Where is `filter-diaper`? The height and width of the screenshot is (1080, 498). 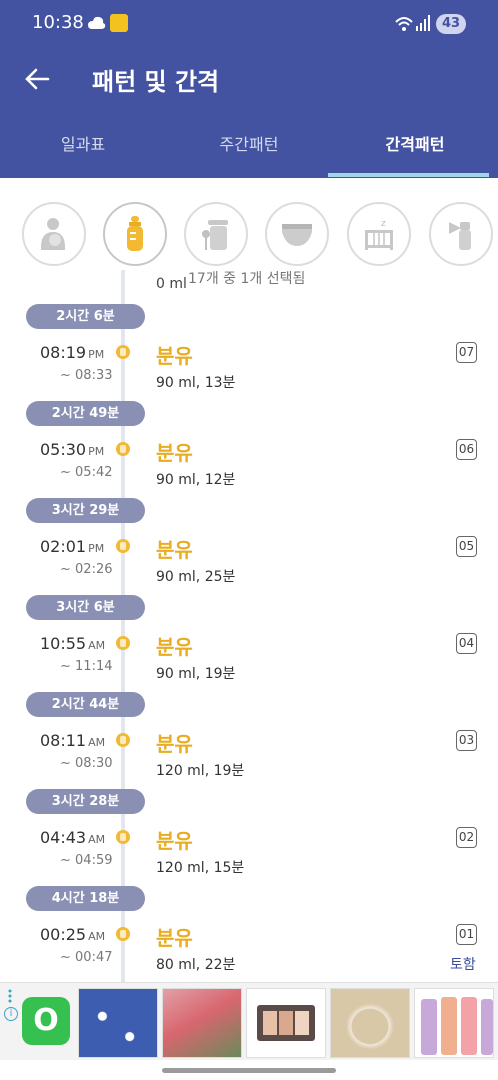
filter-diaper is located at coordinates (297, 234).